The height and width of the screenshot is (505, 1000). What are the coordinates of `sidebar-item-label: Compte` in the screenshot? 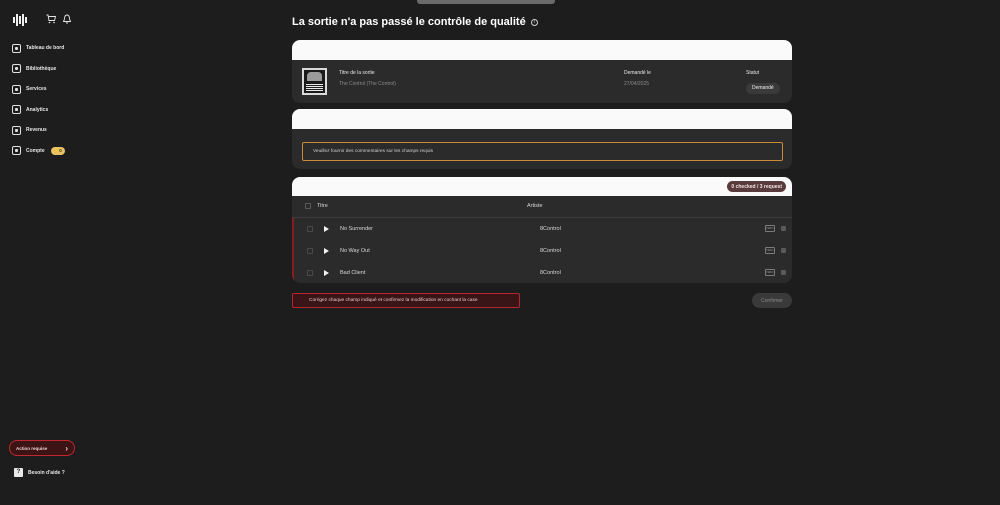 It's located at (35, 150).